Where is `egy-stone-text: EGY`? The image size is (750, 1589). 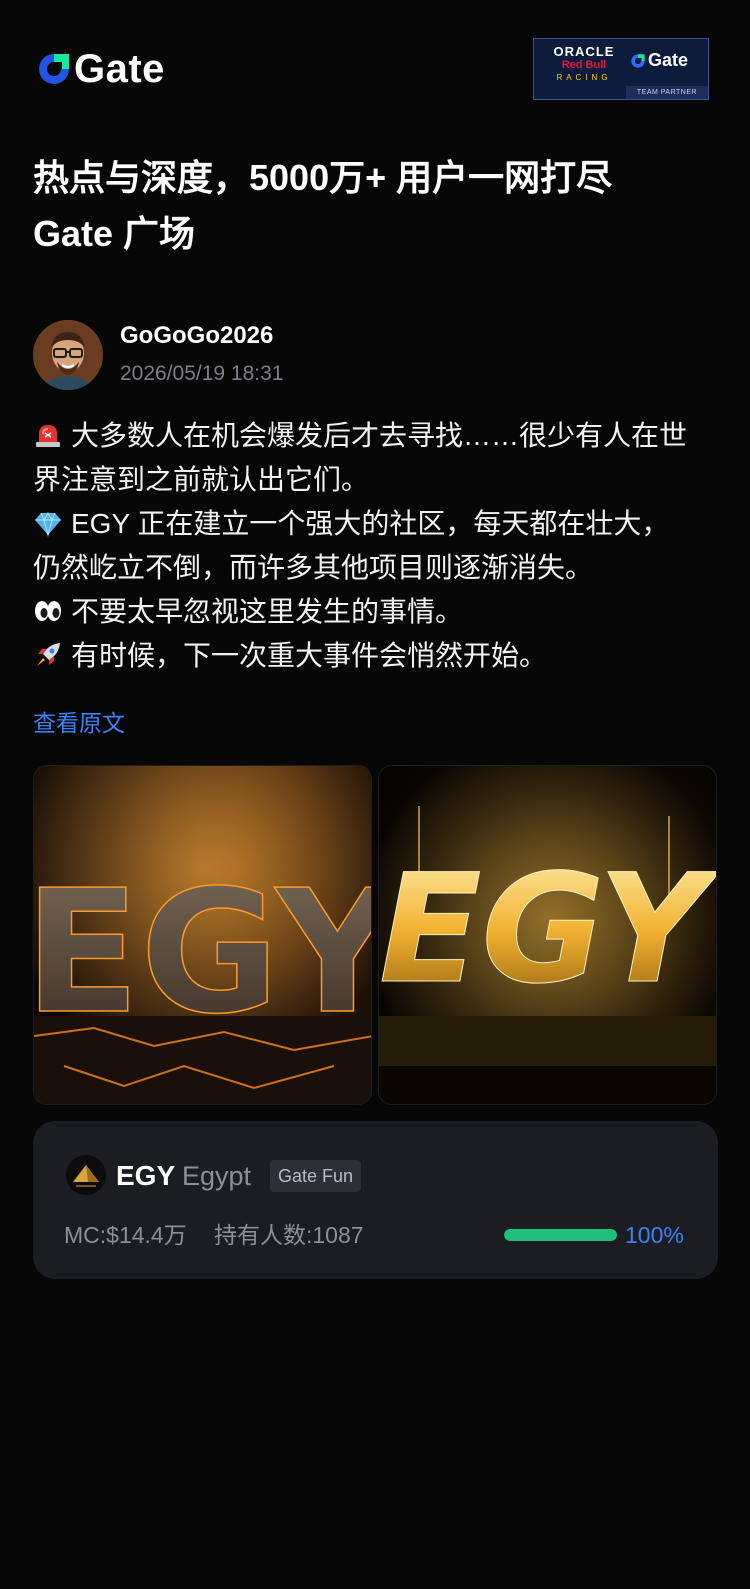
egy-stone-text: EGY is located at coordinates (203, 953).